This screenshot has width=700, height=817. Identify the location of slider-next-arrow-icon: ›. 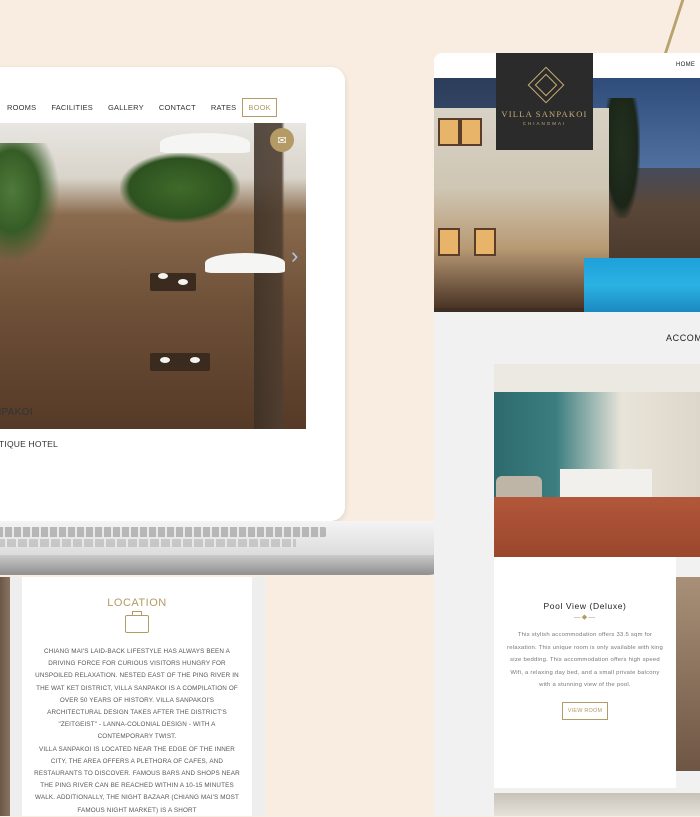
(294, 256).